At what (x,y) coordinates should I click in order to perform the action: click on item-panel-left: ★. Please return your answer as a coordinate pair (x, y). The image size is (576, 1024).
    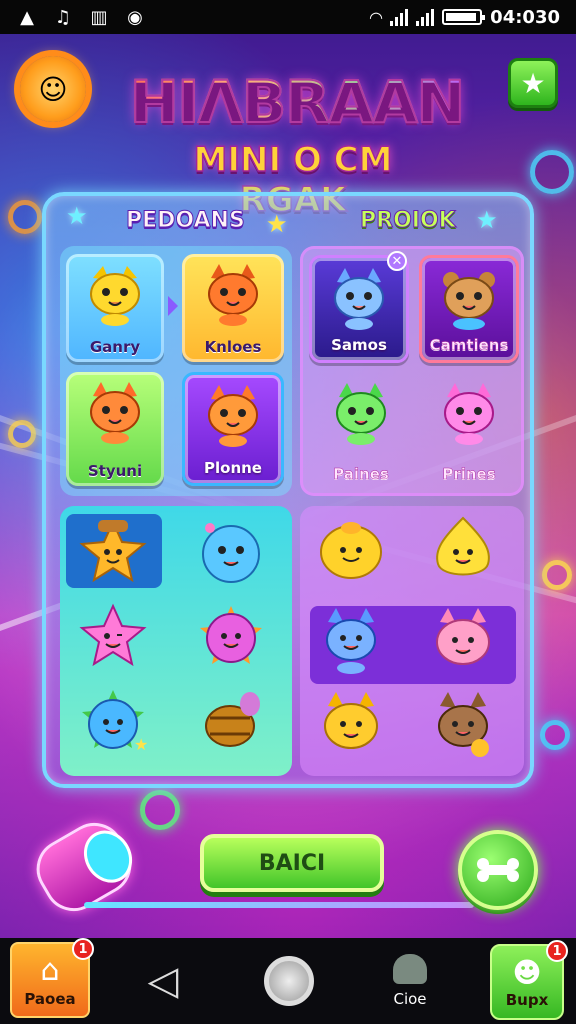
    Looking at the image, I should click on (176, 641).